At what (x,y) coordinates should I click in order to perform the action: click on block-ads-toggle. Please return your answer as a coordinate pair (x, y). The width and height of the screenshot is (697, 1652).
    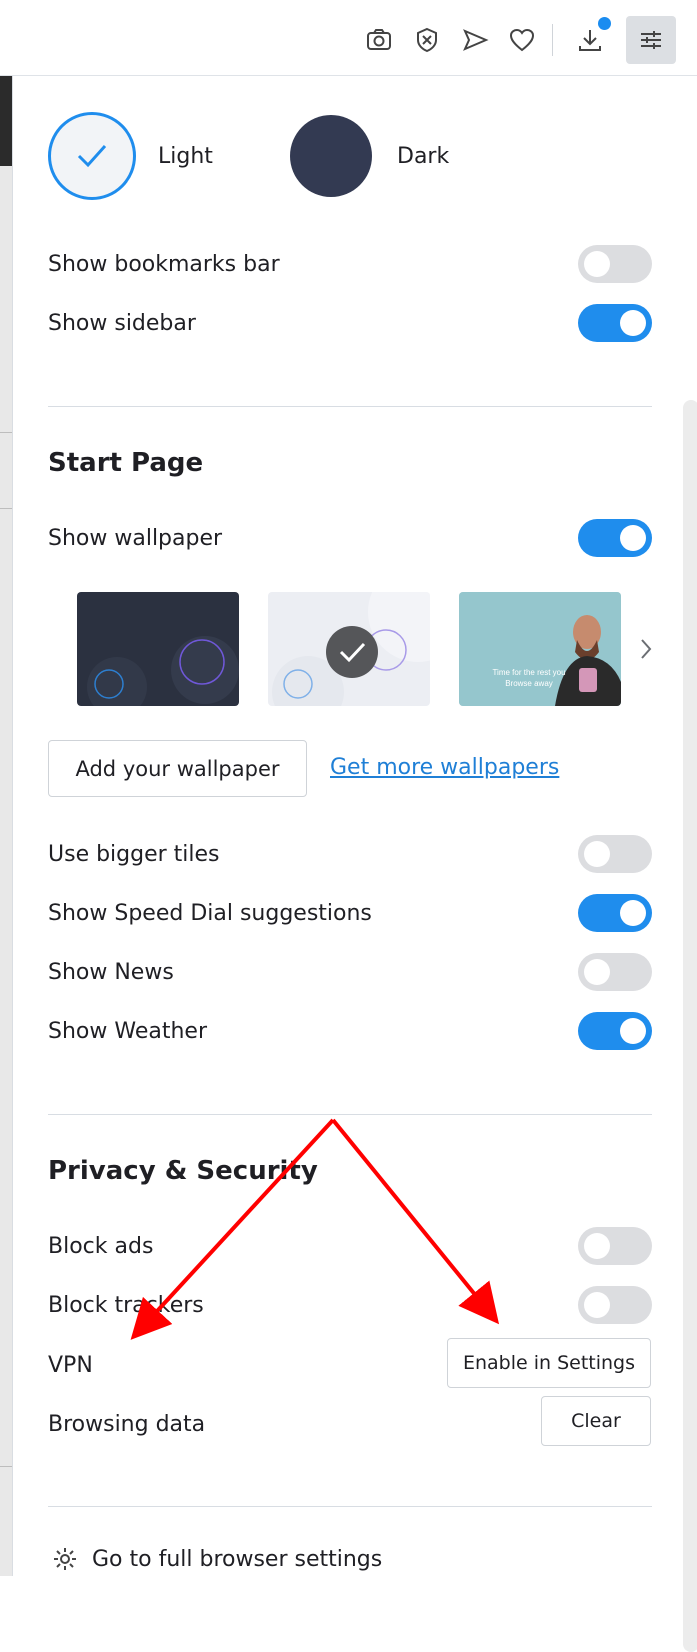
    Looking at the image, I should click on (615, 1246).